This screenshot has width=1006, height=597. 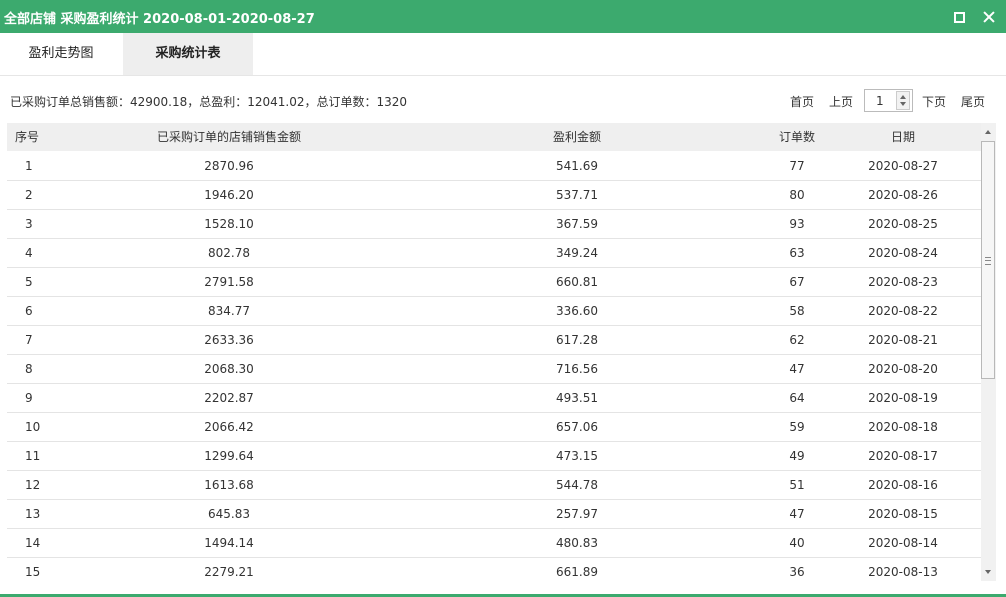 I want to click on grip-icon, so click(x=988, y=261).